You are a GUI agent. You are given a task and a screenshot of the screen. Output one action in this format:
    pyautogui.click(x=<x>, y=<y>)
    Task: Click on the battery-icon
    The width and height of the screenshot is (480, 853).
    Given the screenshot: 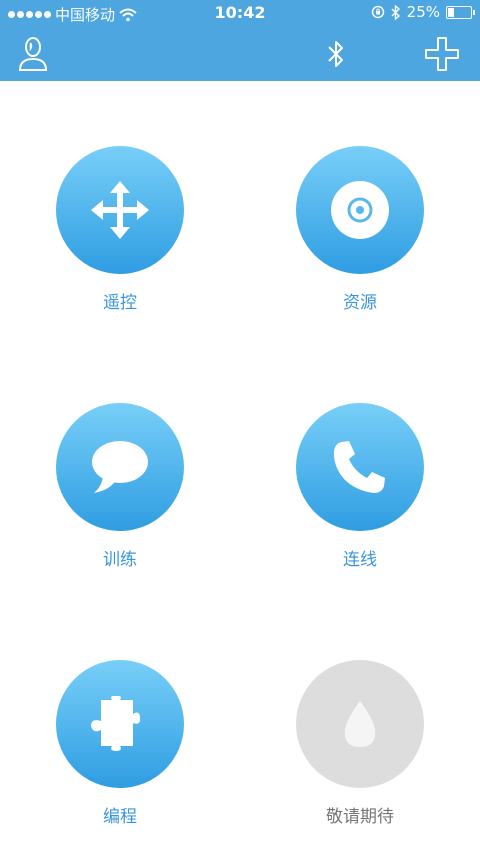 What is the action you would take?
    pyautogui.click(x=460, y=12)
    